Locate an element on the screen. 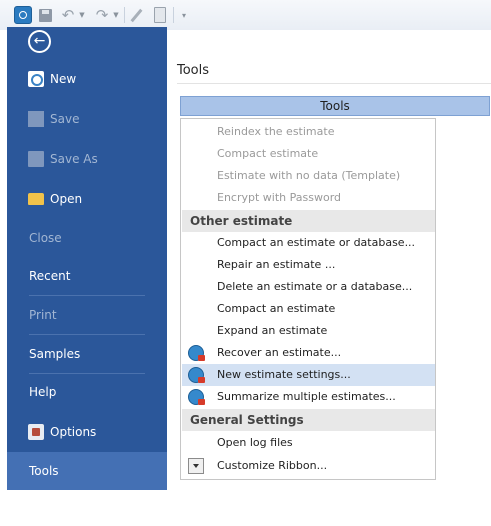  menu-item-label: Encrypt with Password is located at coordinates (279, 197).